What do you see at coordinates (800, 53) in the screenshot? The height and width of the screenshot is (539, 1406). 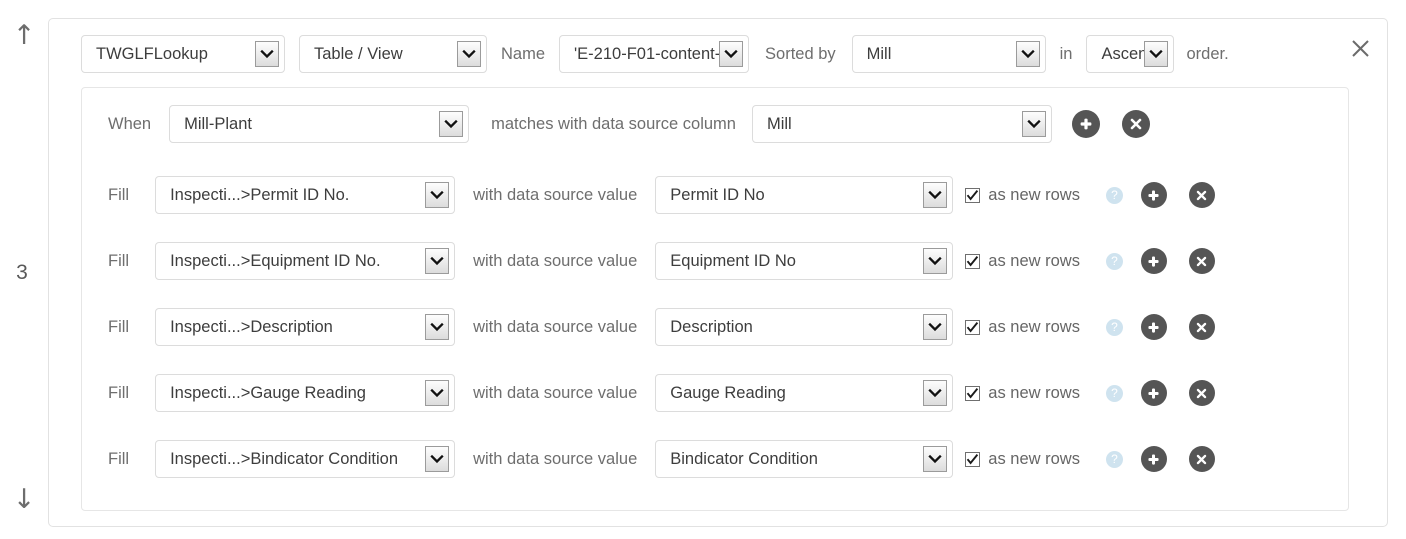 I see `sorted-by-label: Sorted by` at bounding box center [800, 53].